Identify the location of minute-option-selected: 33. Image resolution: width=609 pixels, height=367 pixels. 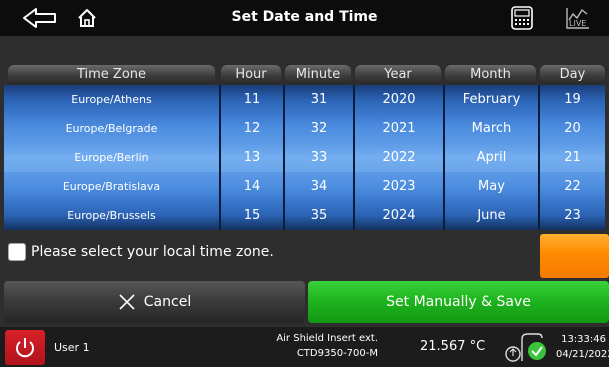
(319, 157).